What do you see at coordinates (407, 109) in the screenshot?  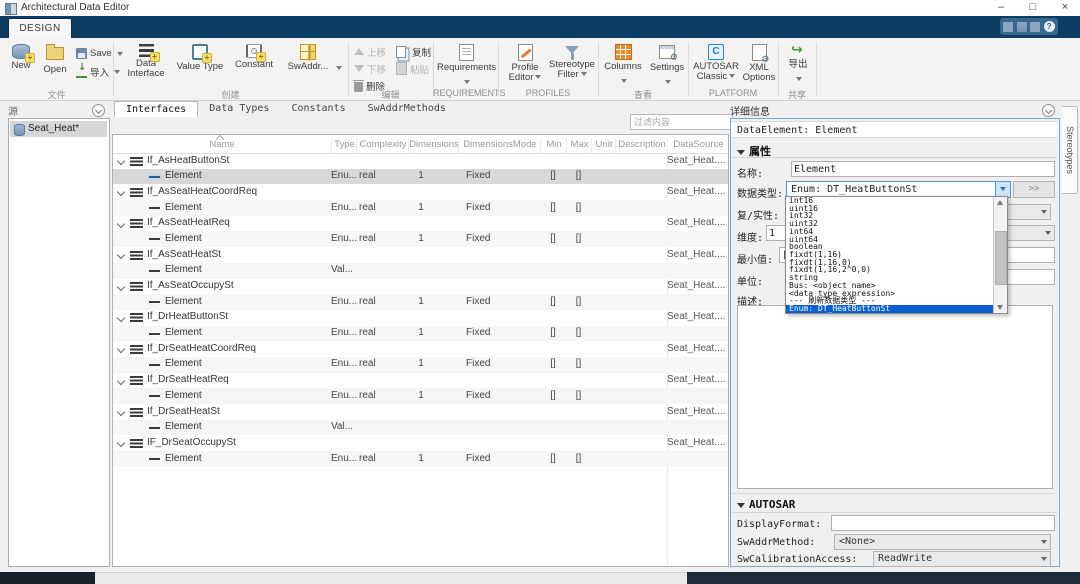 I see `tab-swaddrmethods: SwAddrMethods` at bounding box center [407, 109].